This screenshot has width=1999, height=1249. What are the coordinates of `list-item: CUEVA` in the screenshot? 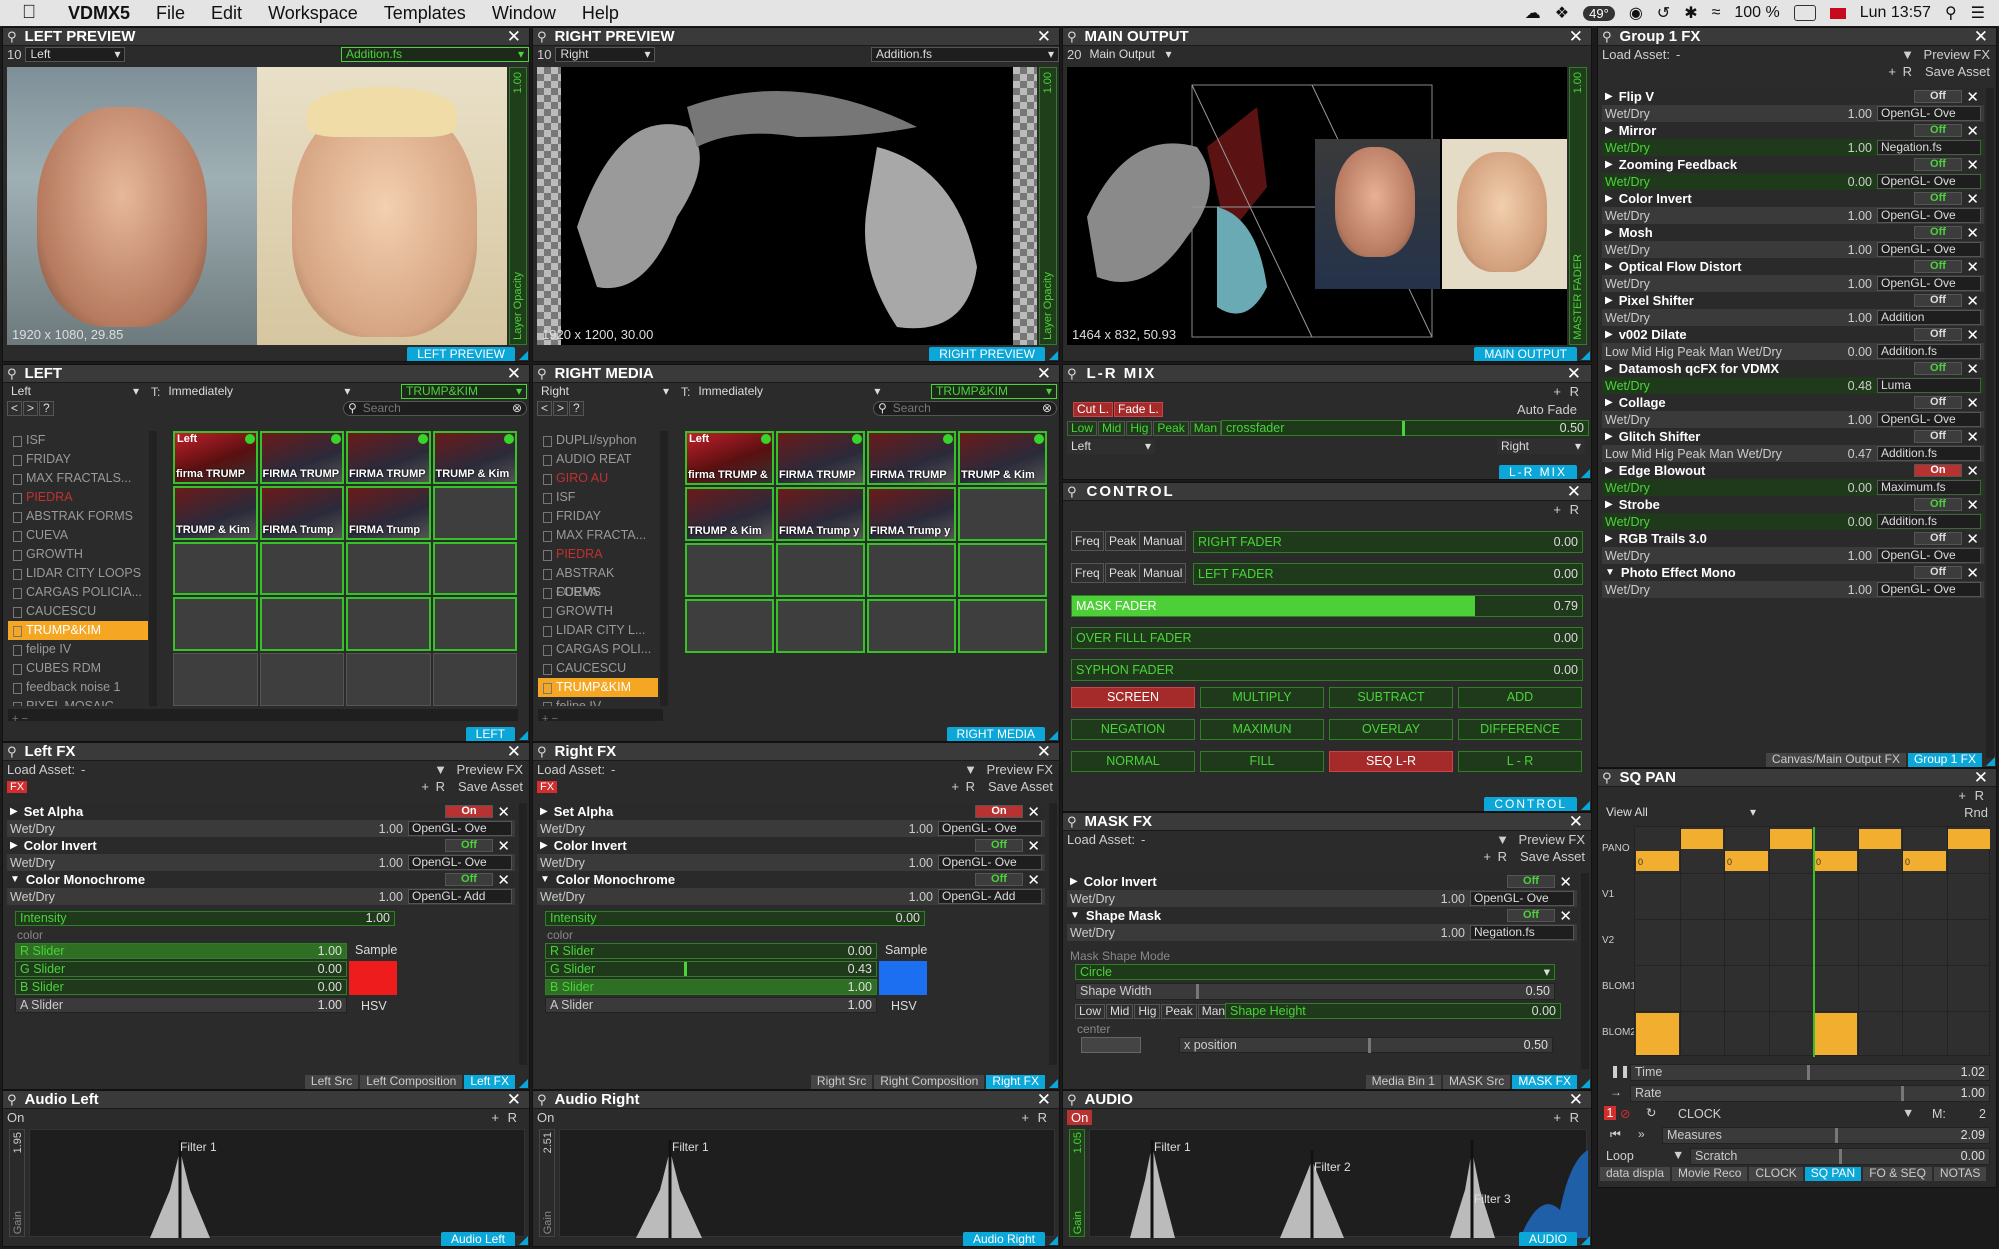 It's located at (78, 535).